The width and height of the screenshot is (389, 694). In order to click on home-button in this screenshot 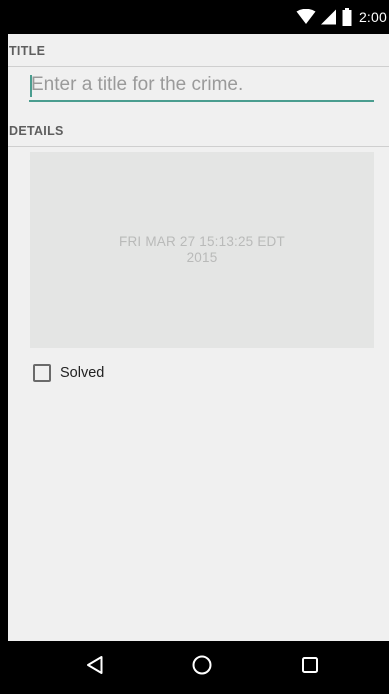, I will do `click(202, 667)`.